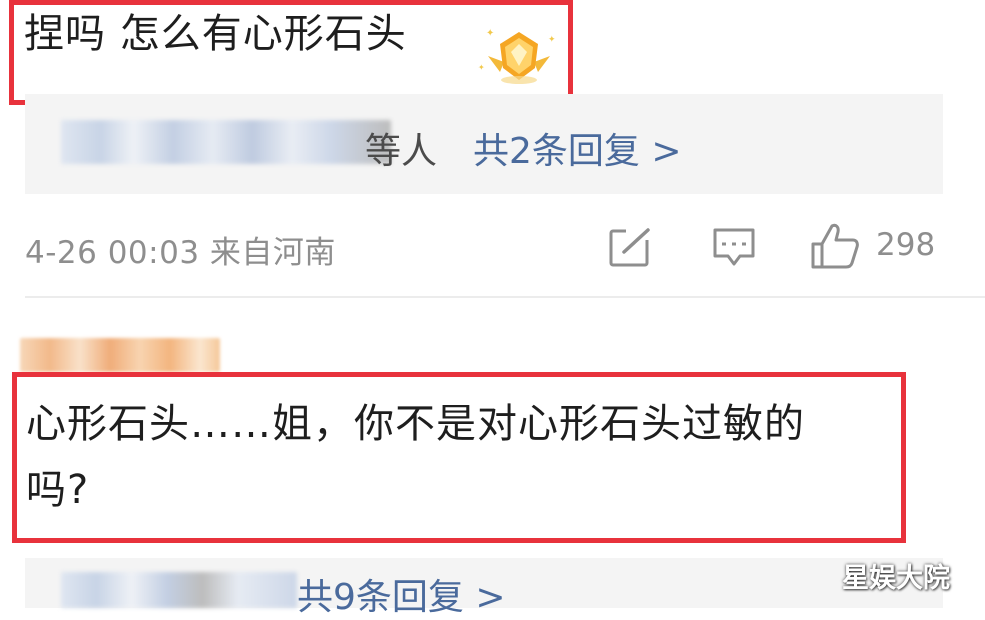 The image size is (985, 620). I want to click on view-replies-link-1: 共2条回复 >, so click(577, 148).